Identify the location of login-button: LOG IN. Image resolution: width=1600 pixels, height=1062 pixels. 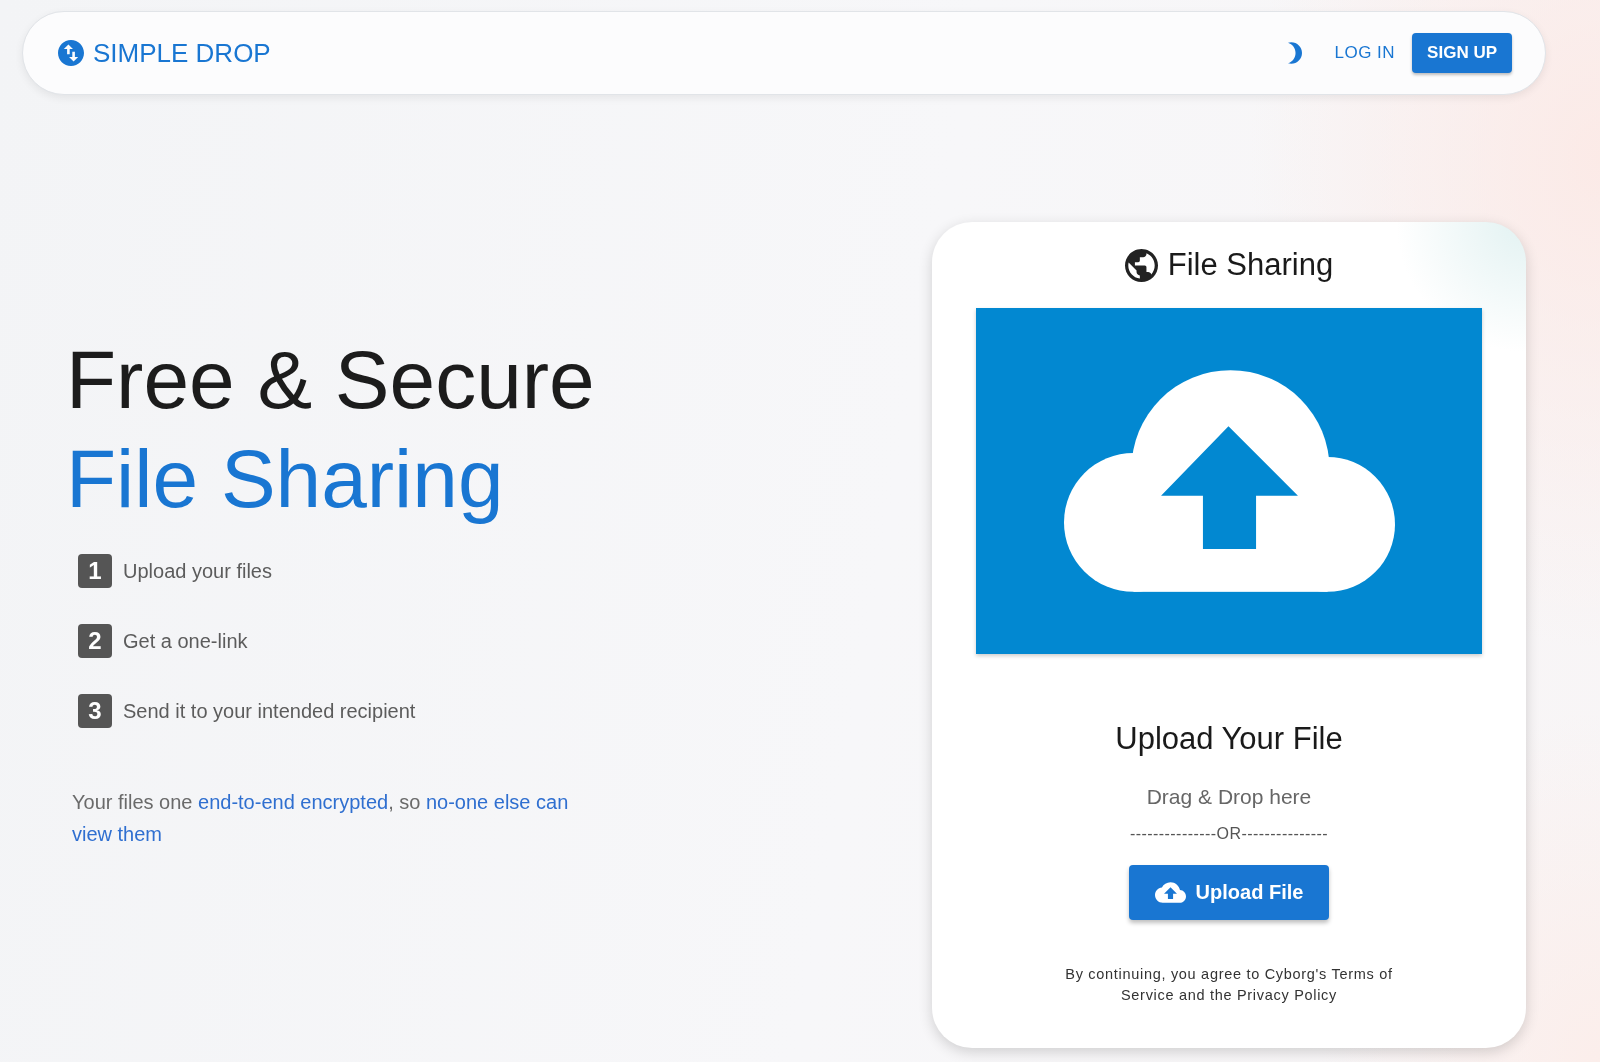
(1365, 53).